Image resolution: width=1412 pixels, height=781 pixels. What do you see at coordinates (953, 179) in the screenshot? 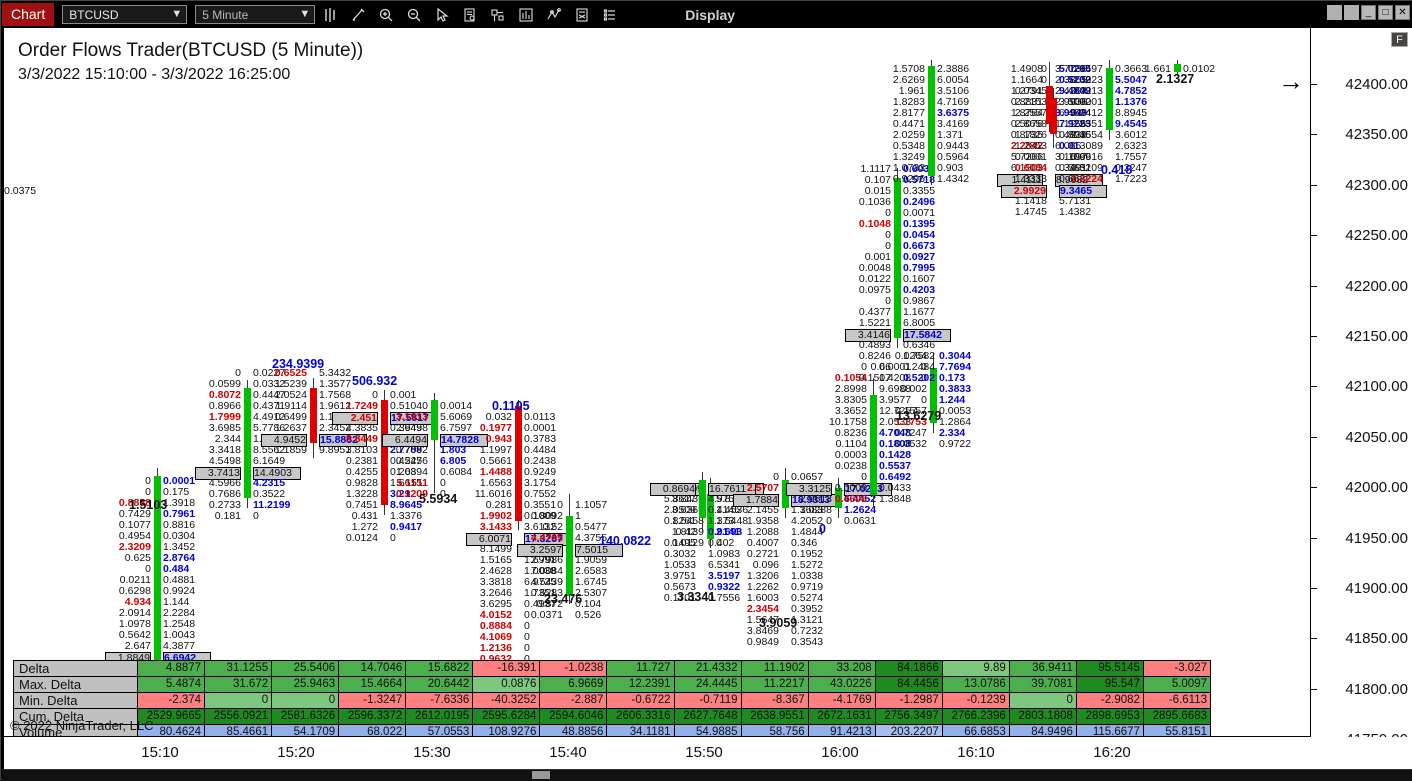
I see `footprint-ask-cell: 1.4342` at bounding box center [953, 179].